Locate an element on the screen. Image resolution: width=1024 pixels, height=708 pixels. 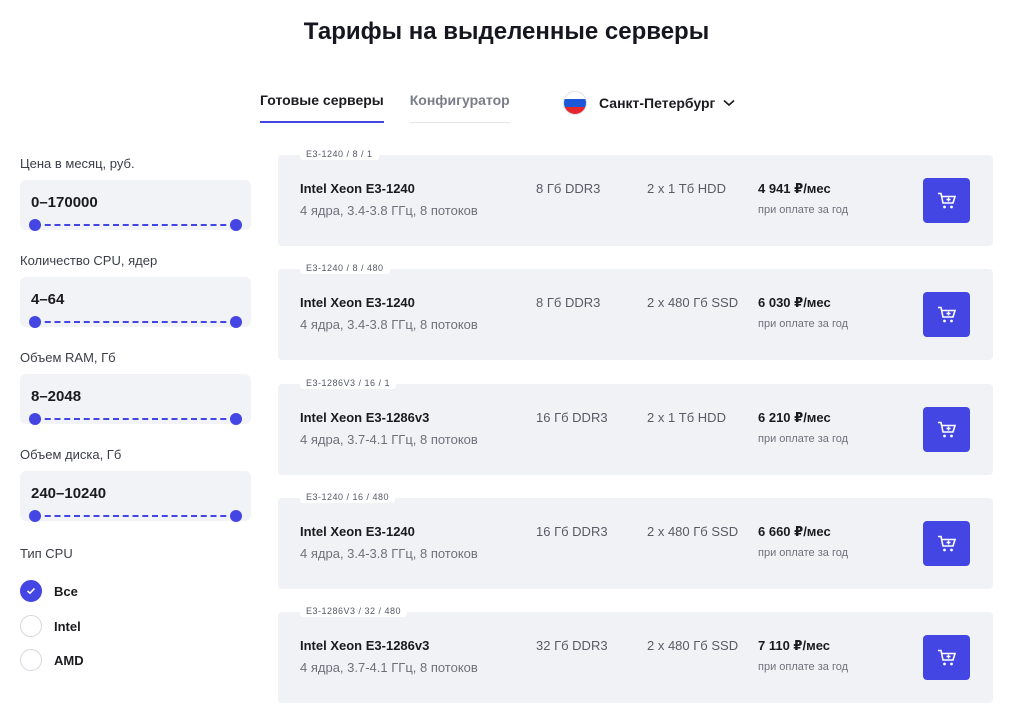
page-title: Тарифы на выделенные серверы is located at coordinates (506, 31).